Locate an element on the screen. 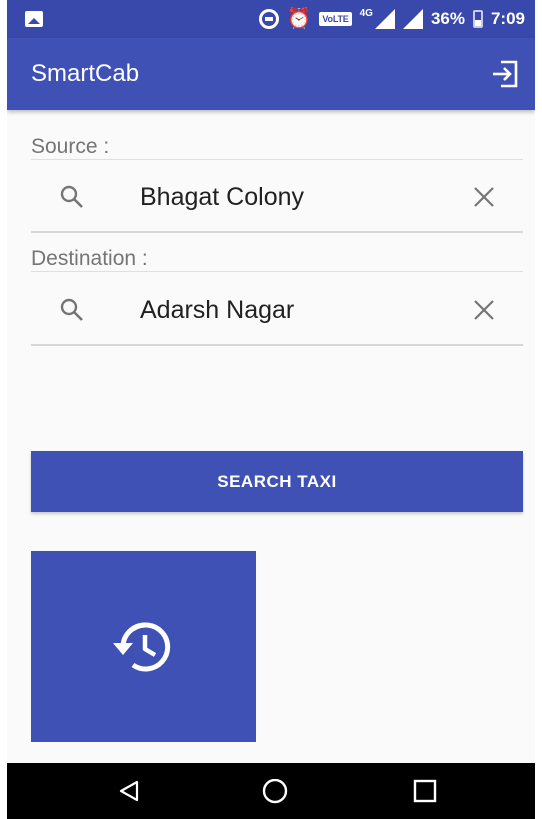 The image size is (542, 819). source-field: Bhagat Colony is located at coordinates (277, 197).